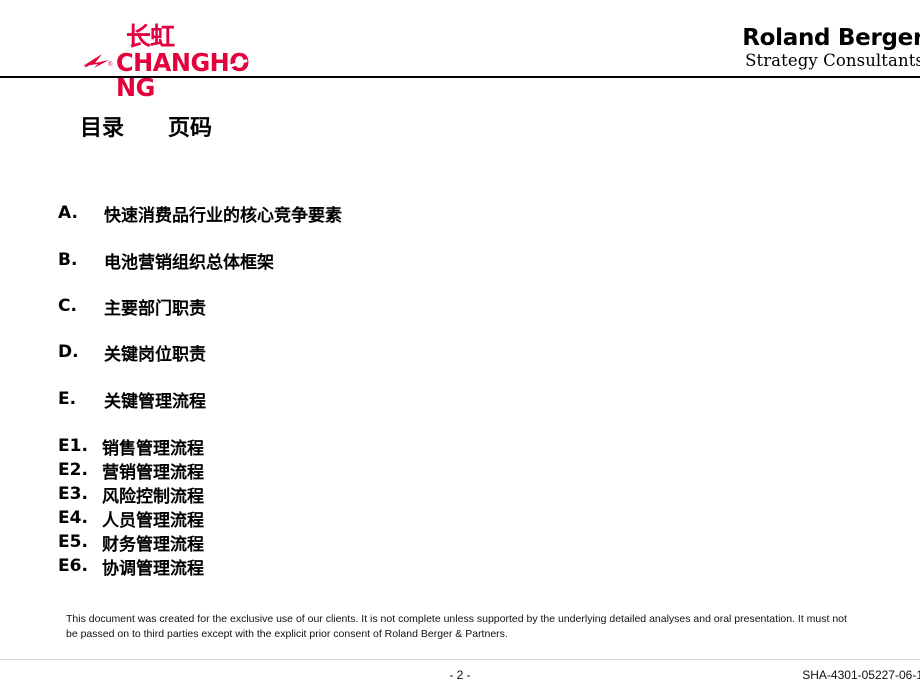  What do you see at coordinates (67, 306) in the screenshot?
I see `toc-item-key: C.` at bounding box center [67, 306].